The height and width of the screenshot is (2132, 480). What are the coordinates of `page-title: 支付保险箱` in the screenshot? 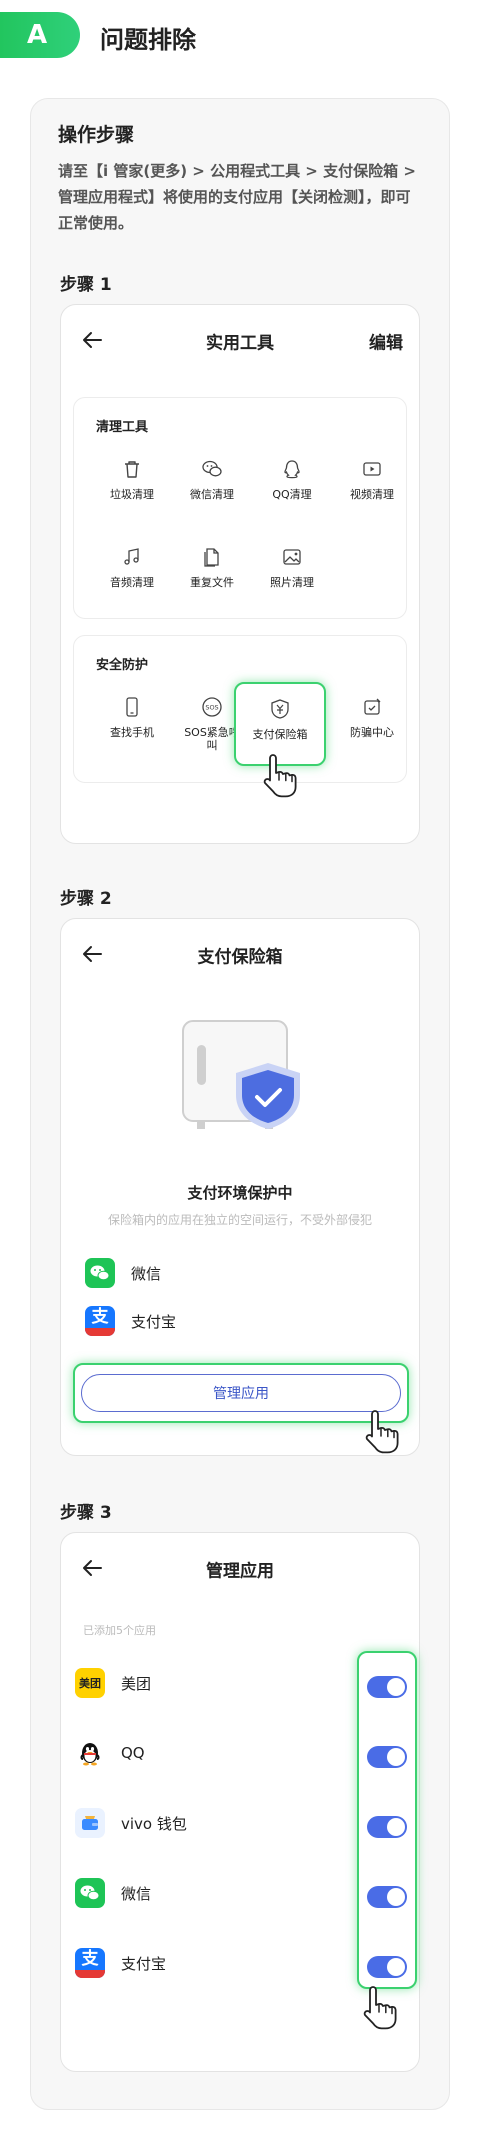 It's located at (240, 957).